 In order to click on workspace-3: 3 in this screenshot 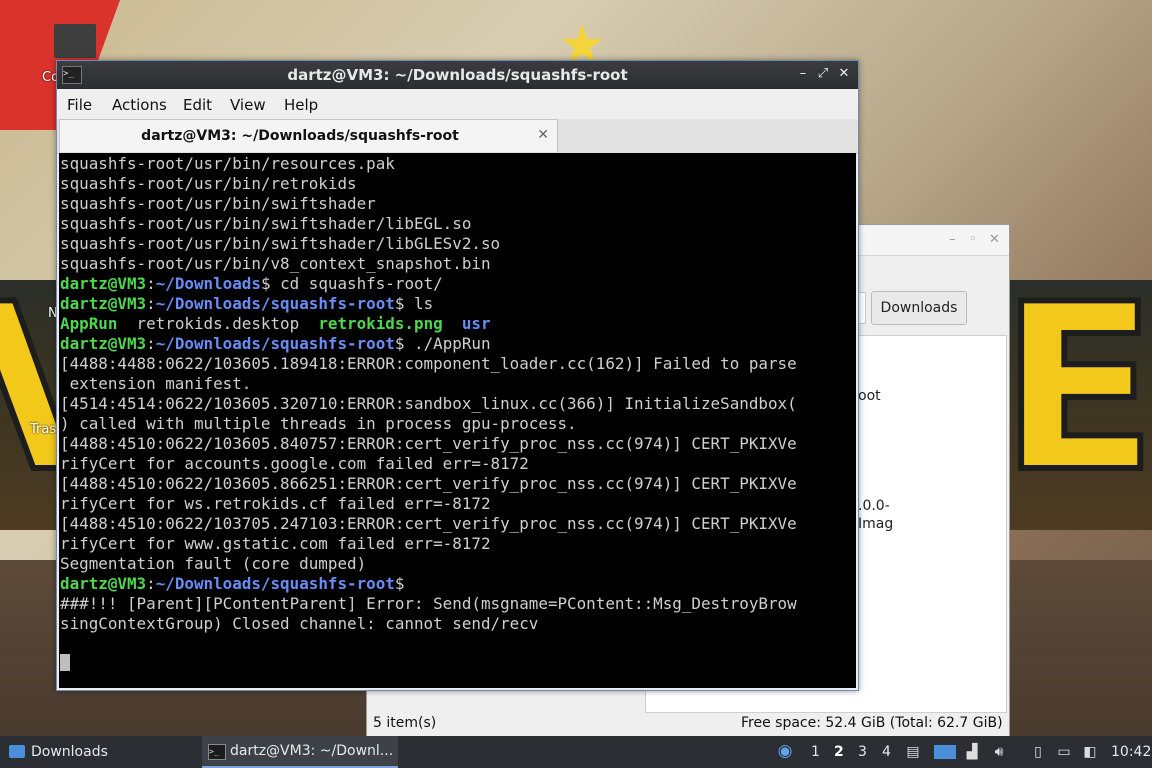, I will do `click(862, 752)`.